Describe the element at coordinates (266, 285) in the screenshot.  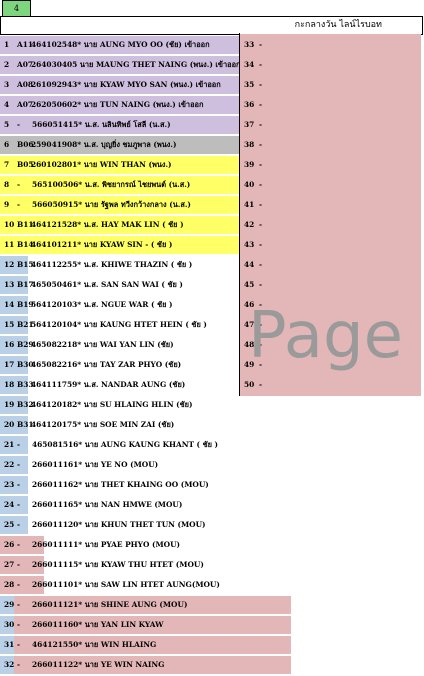
I see `empty-slot-row: 45-` at that location.